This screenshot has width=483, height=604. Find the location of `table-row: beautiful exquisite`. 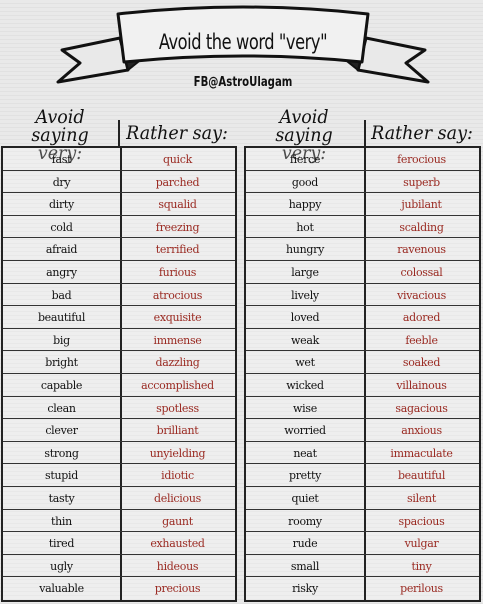

table-row: beautiful exquisite is located at coordinates (119, 317).